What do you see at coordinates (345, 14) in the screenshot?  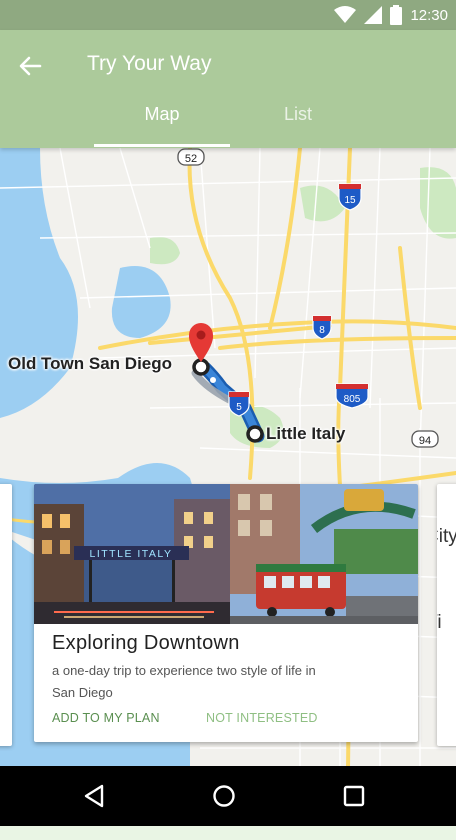 I see `wifi-icon` at bounding box center [345, 14].